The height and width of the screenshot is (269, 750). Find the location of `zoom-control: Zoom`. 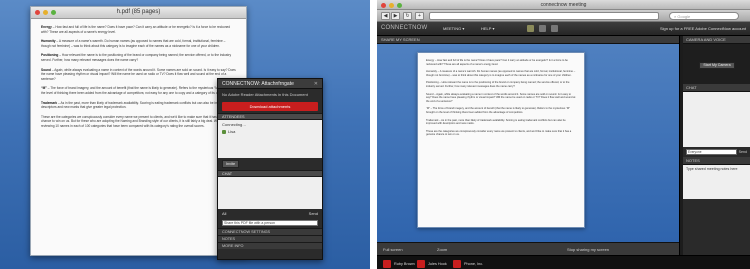

zoom-control: Zoom is located at coordinates (442, 249).